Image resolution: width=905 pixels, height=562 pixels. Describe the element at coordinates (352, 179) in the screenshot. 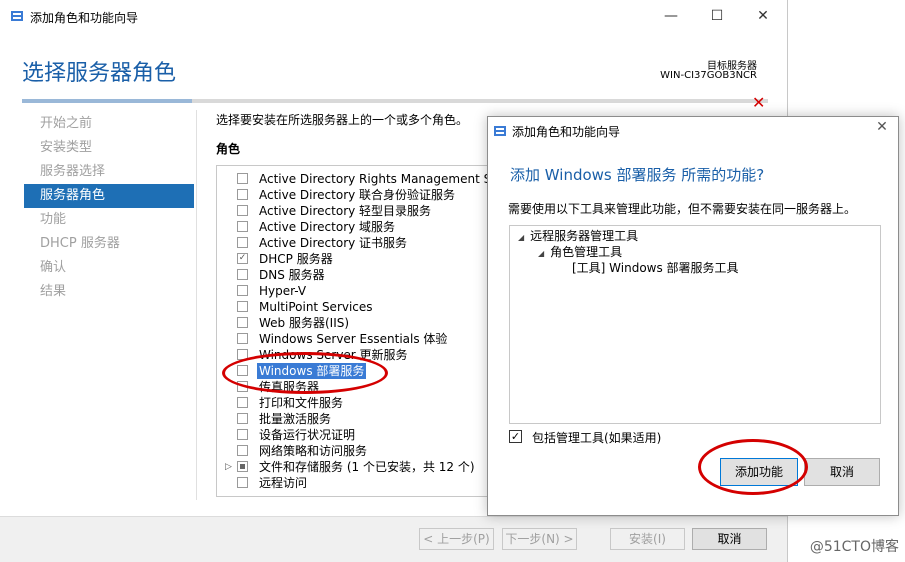

I see `role-item: Active Directory Rights Management Se` at that location.